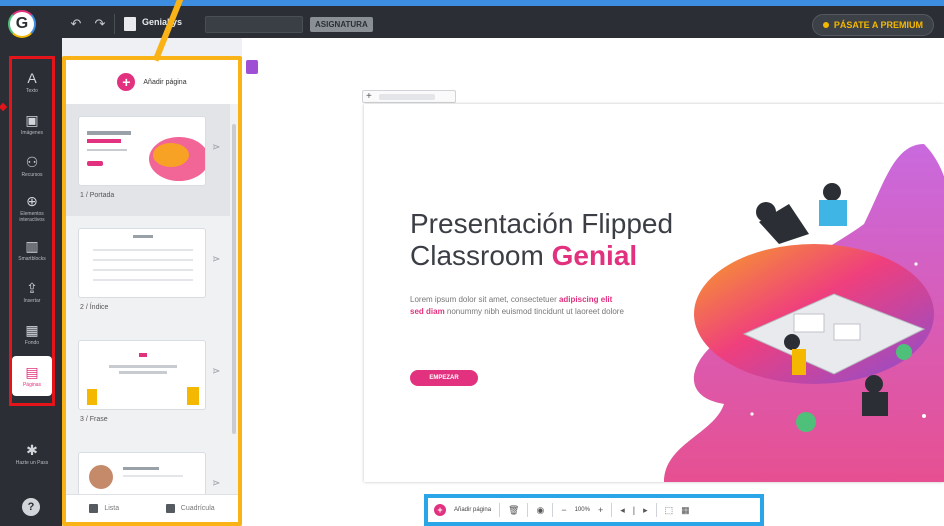 The image size is (944, 526). I want to click on sidebar-item-label: Hazte un Pass, so click(32, 462).